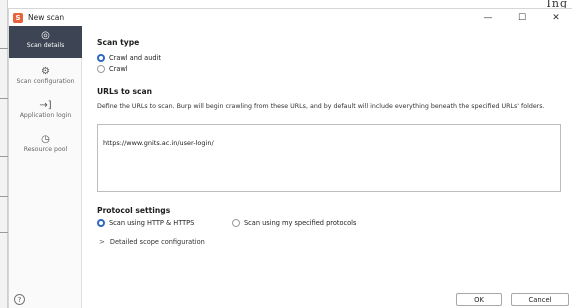 The height and width of the screenshot is (308, 572). I want to click on detailed-scope-configuration-expander: > Detailed scope configuration, so click(152, 242).